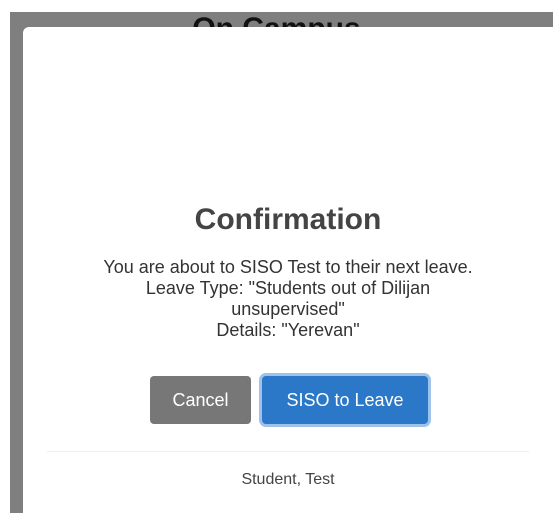  I want to click on footer-divider, so click(288, 451).